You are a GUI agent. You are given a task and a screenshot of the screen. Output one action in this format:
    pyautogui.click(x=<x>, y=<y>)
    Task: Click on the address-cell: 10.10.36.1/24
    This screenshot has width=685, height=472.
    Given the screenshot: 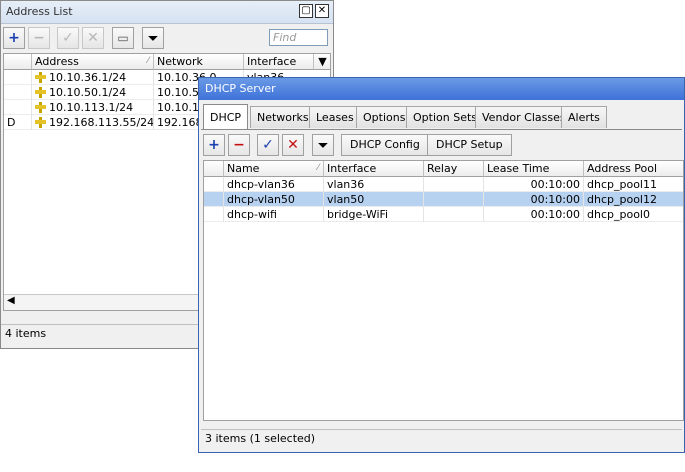 What is the action you would take?
    pyautogui.click(x=93, y=77)
    